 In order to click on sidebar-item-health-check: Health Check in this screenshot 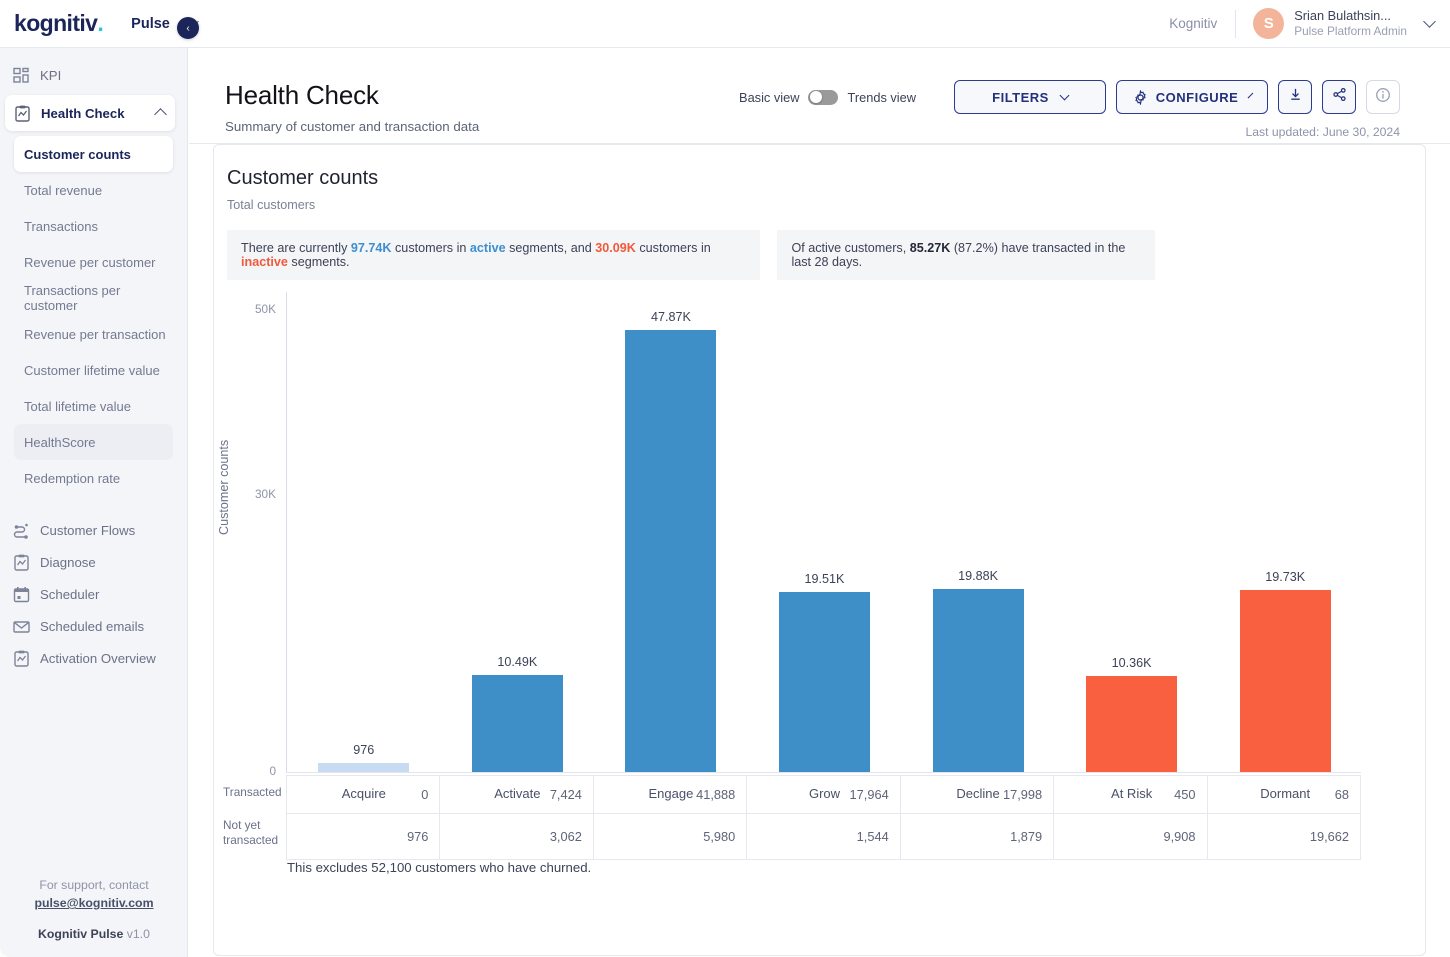, I will do `click(90, 113)`.